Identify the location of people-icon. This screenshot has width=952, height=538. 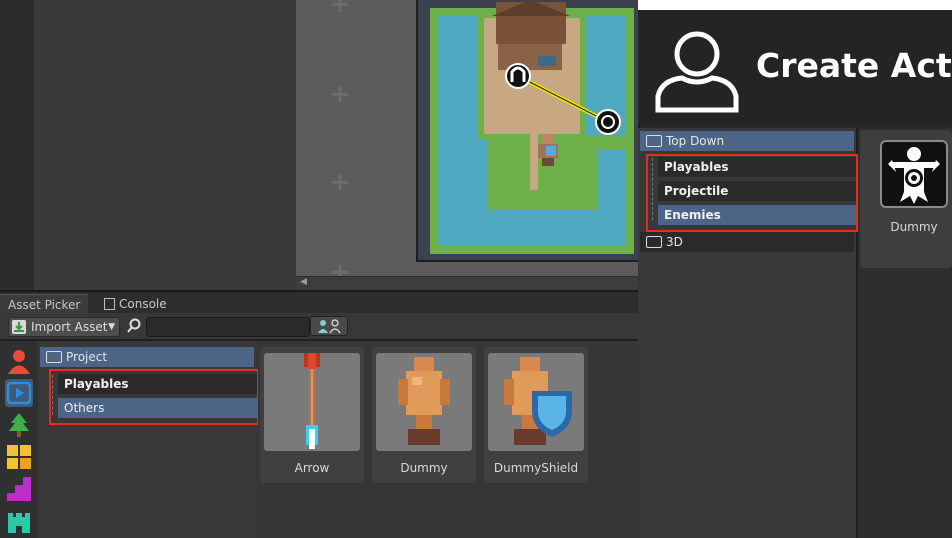
(329, 326).